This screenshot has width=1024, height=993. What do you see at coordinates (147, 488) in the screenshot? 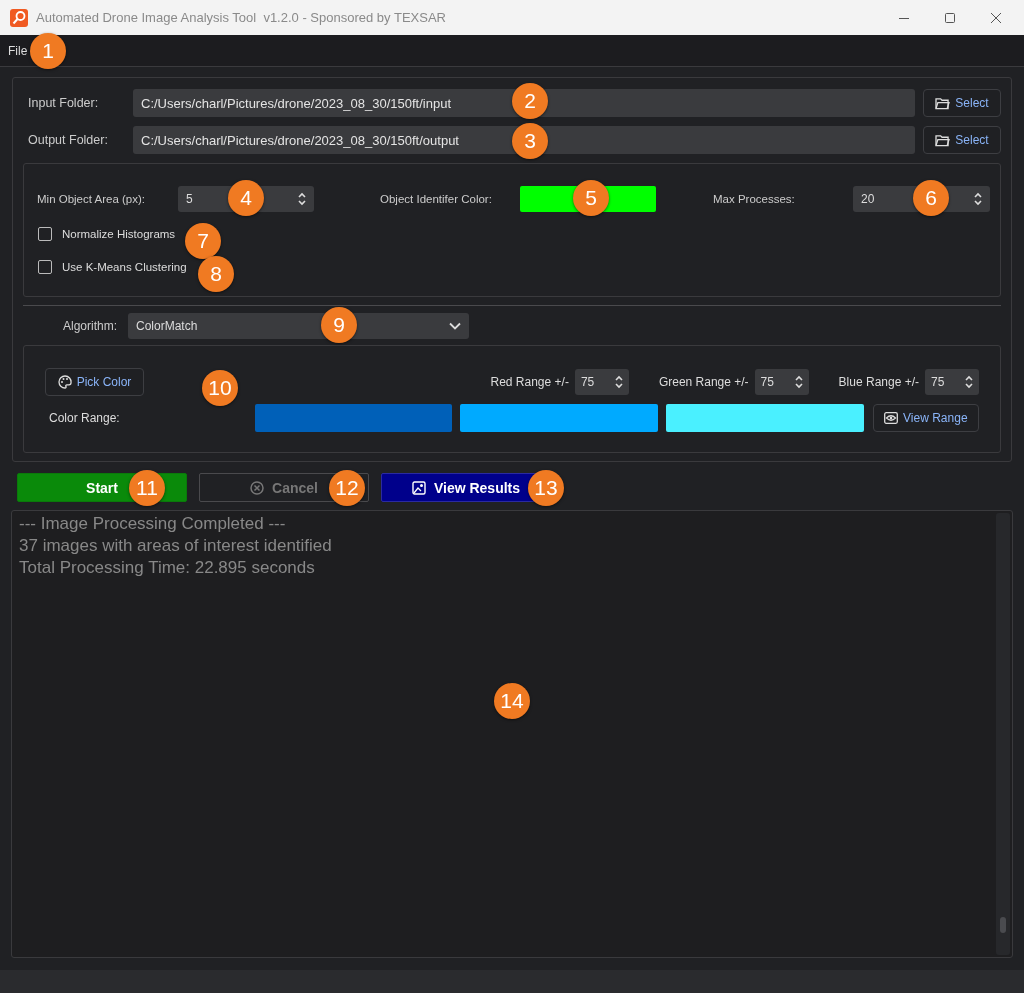
I see `callout-tooltip: 11` at bounding box center [147, 488].